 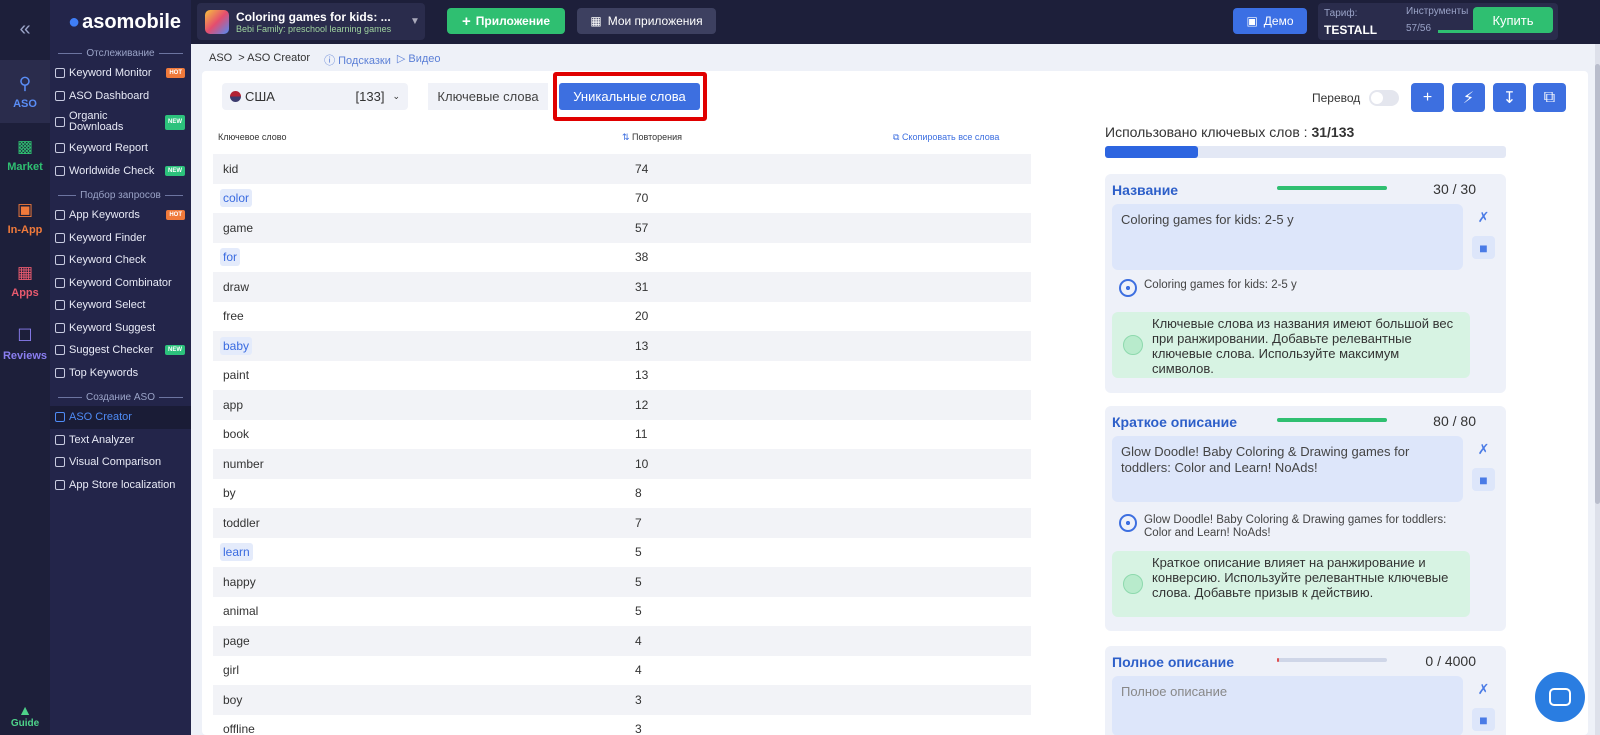 I want to click on table-row: toddler 7, so click(x=622, y=523).